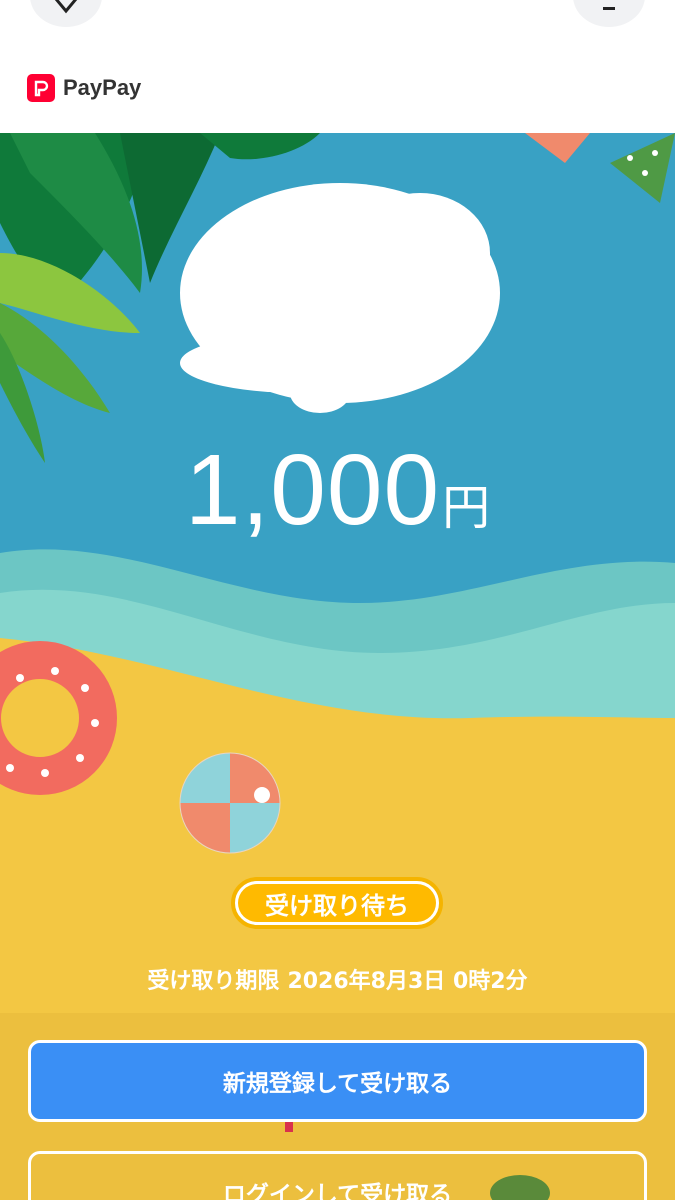 The height and width of the screenshot is (1200, 675). I want to click on status-label: 受け取り待ち, so click(337, 905).